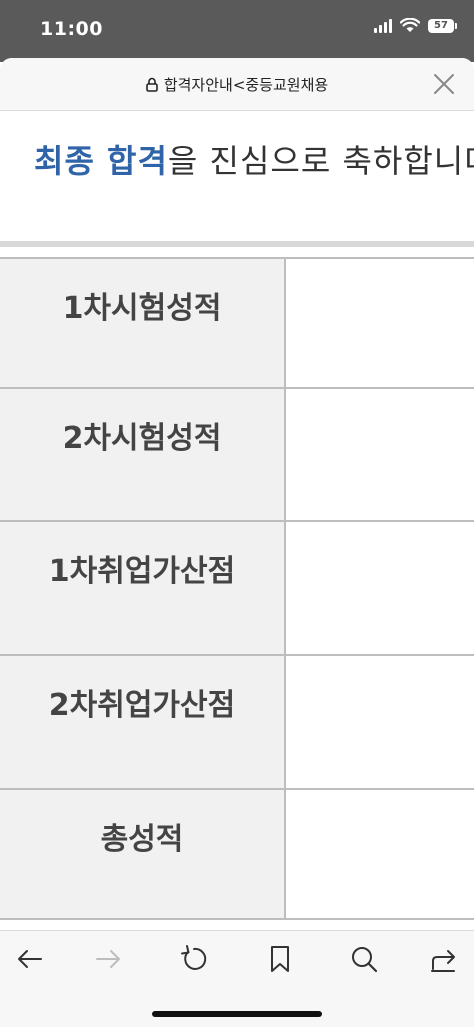 The width and height of the screenshot is (474, 1027). What do you see at coordinates (410, 25) in the screenshot?
I see `wifi-icon` at bounding box center [410, 25].